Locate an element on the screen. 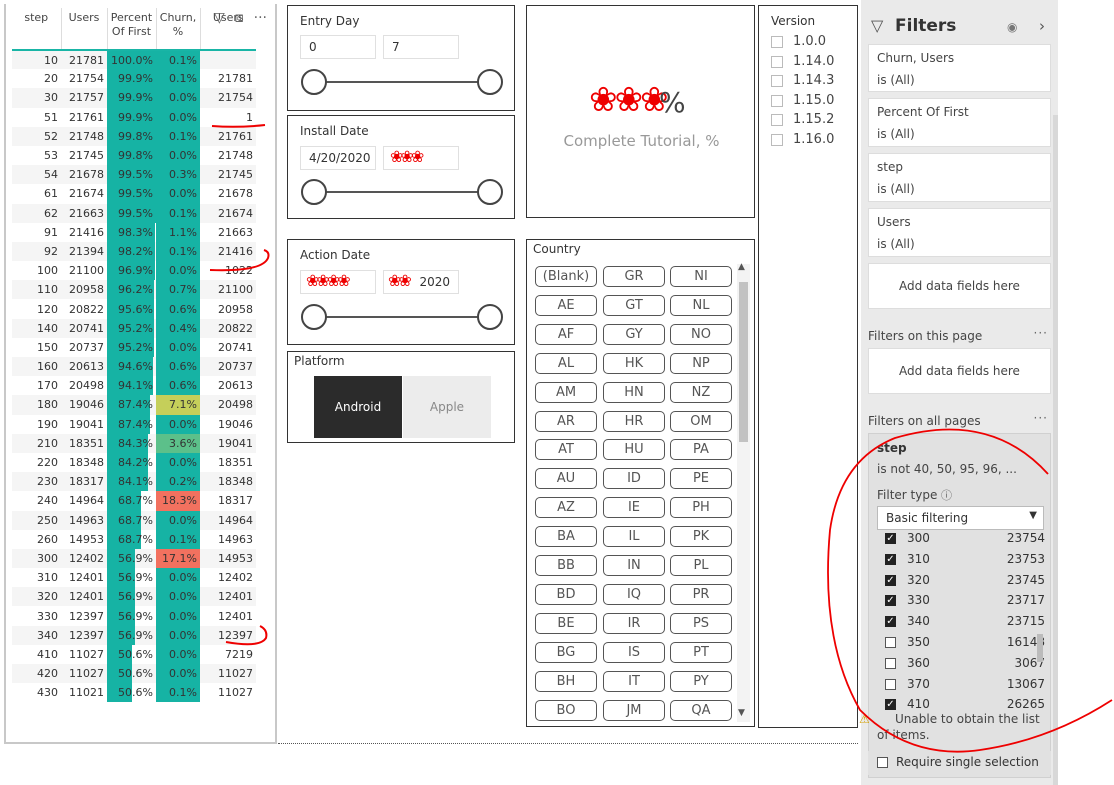 The height and width of the screenshot is (785, 1114). country-option: NO is located at coordinates (701, 334).